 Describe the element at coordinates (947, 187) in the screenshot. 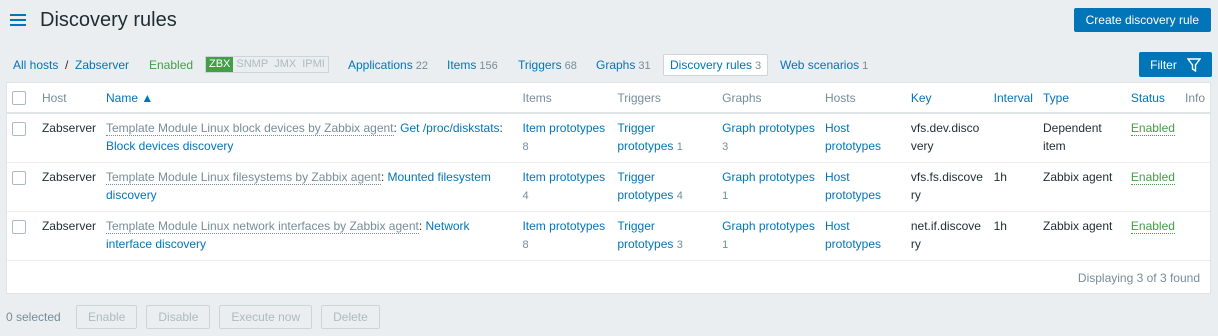

I see `key-cell: vfs.fs.discovery` at that location.